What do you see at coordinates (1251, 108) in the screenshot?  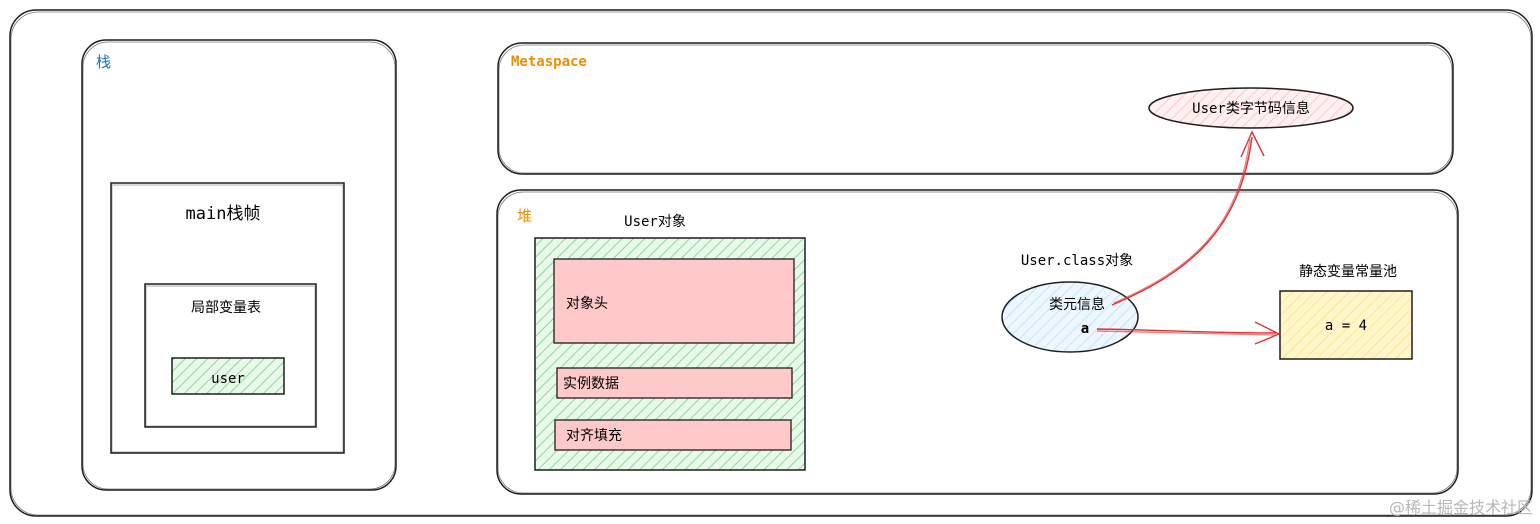 I see `user-bytecode-label: User类字节码信息` at bounding box center [1251, 108].